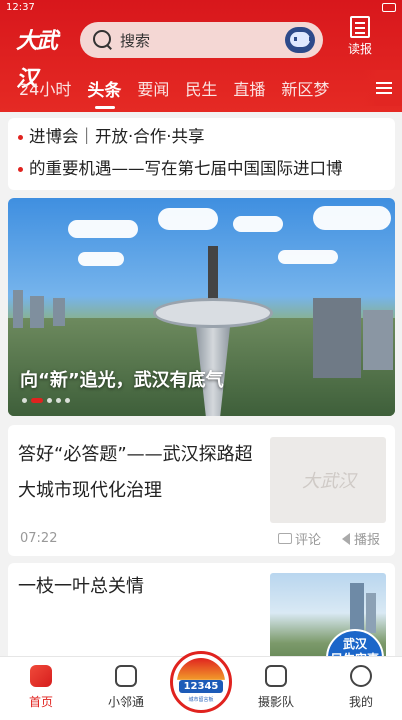 This screenshot has width=402, height=720. I want to click on tab-livelihood: 民生, so click(201, 88).